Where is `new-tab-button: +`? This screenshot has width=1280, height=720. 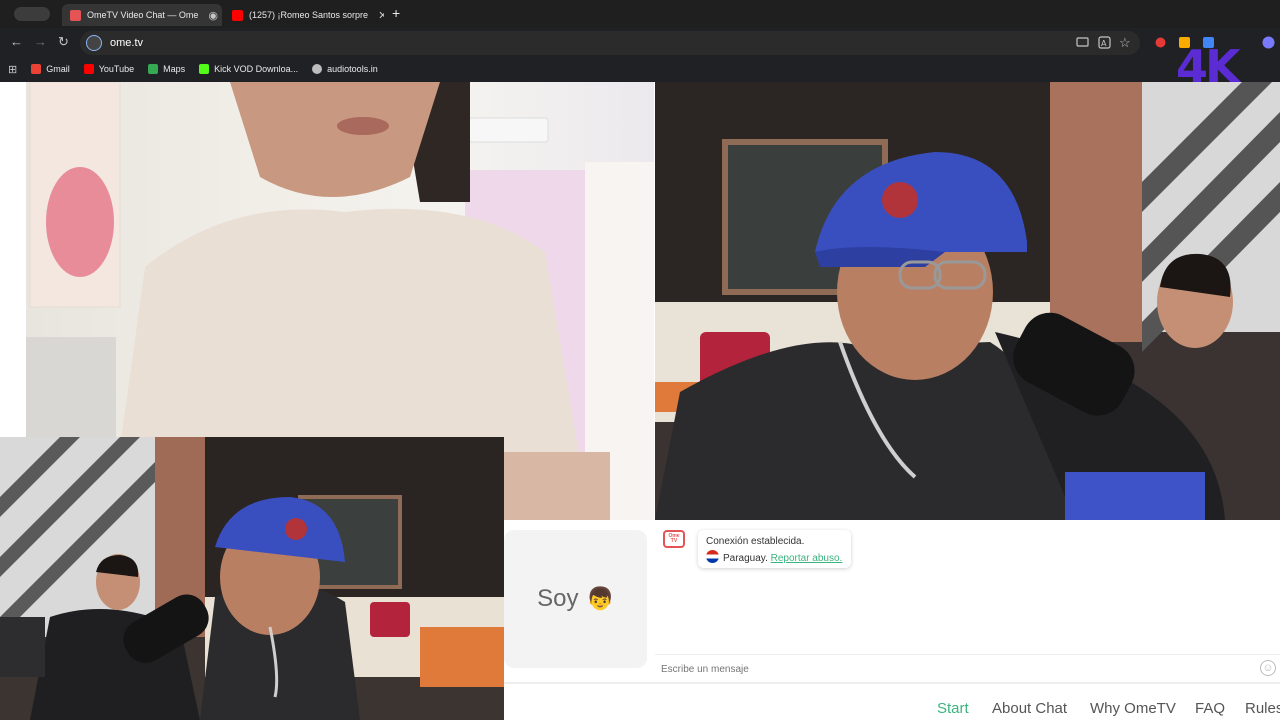
new-tab-button: + is located at coordinates (396, 13).